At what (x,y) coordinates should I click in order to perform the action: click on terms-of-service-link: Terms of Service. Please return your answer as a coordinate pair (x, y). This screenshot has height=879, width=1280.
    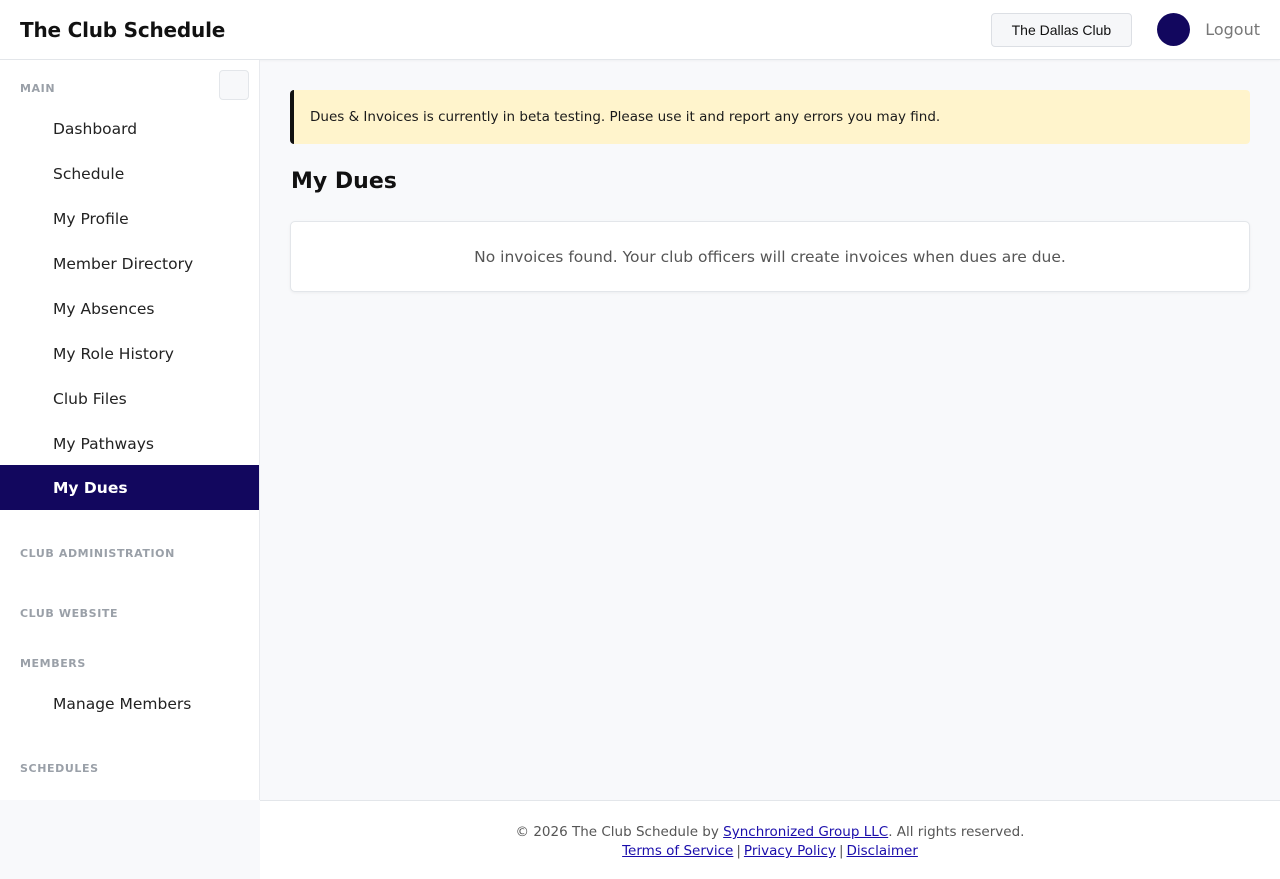
    Looking at the image, I should click on (677, 851).